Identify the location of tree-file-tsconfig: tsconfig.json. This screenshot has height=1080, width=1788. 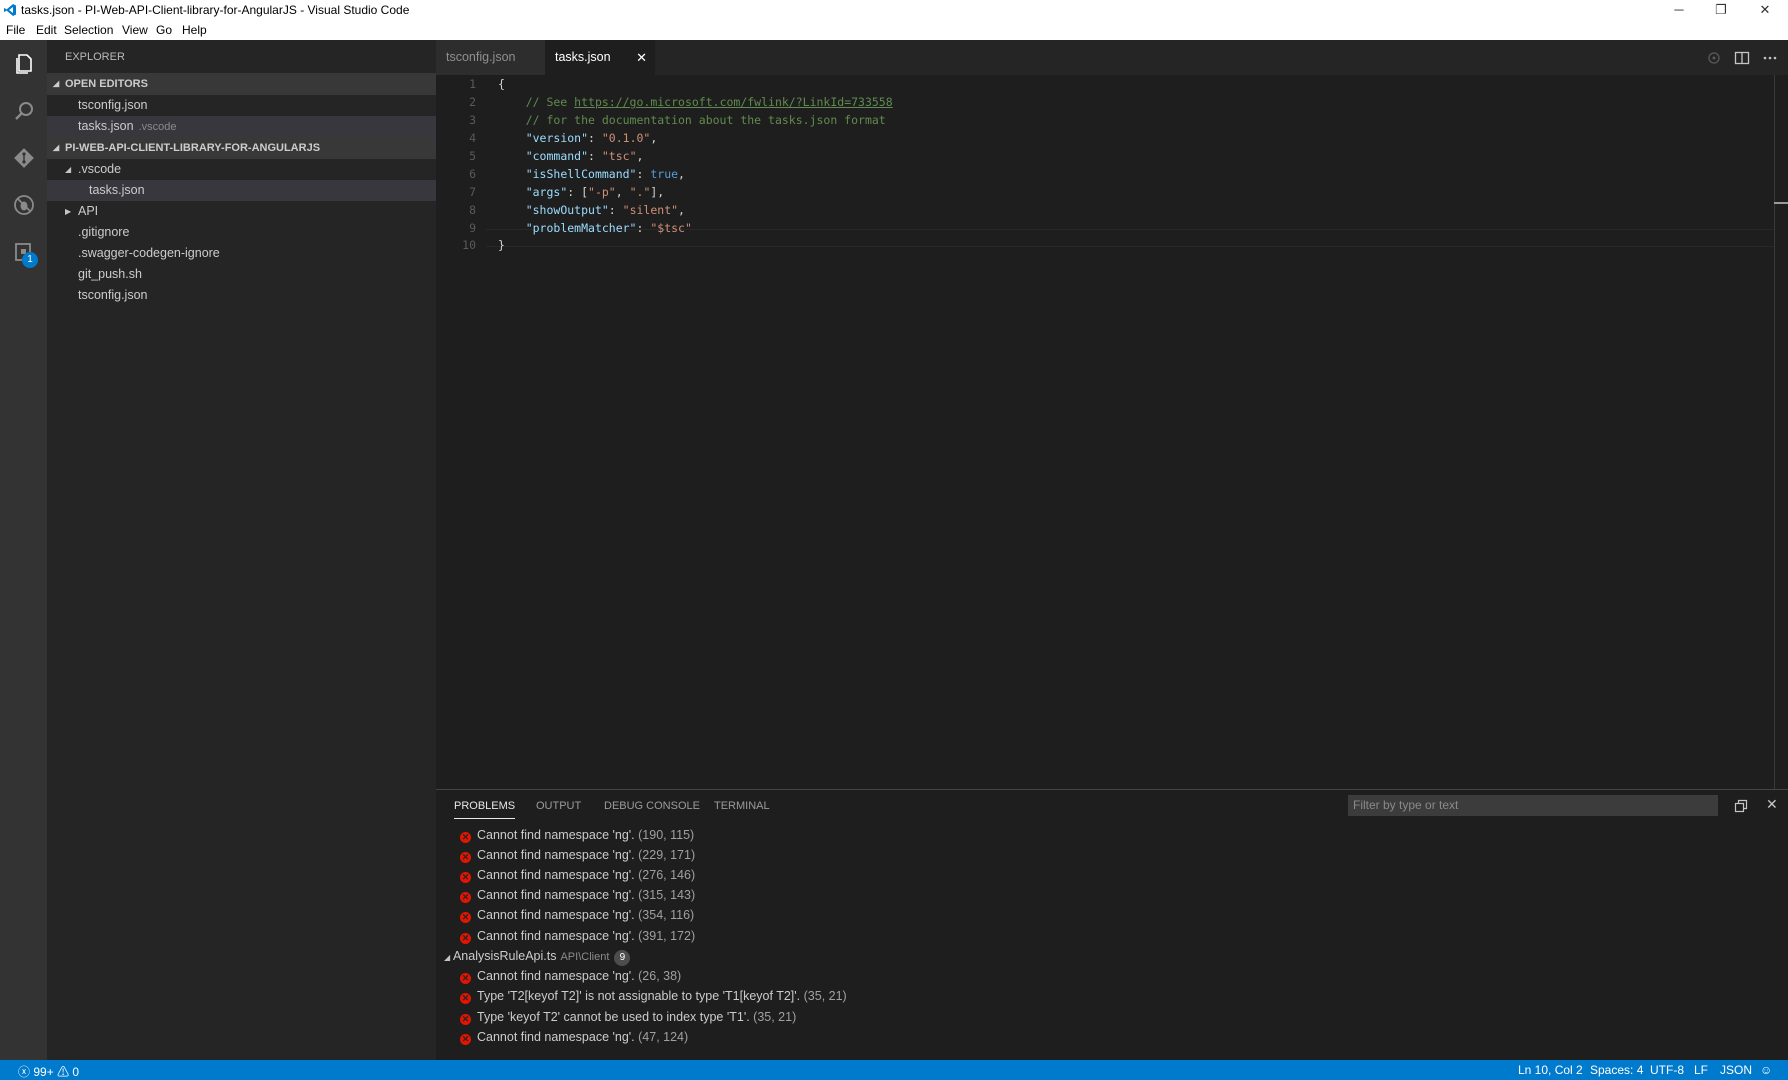
(241, 295).